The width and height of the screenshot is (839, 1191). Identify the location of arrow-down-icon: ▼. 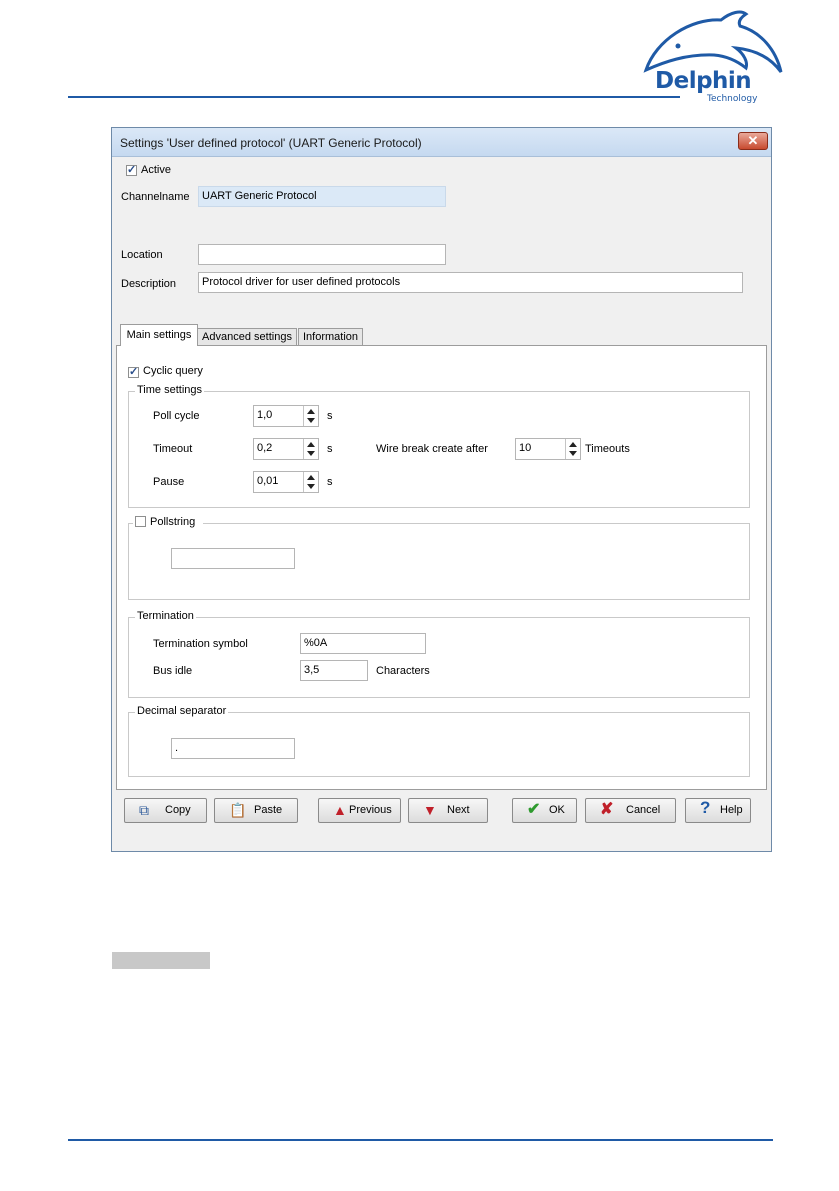
(430, 810).